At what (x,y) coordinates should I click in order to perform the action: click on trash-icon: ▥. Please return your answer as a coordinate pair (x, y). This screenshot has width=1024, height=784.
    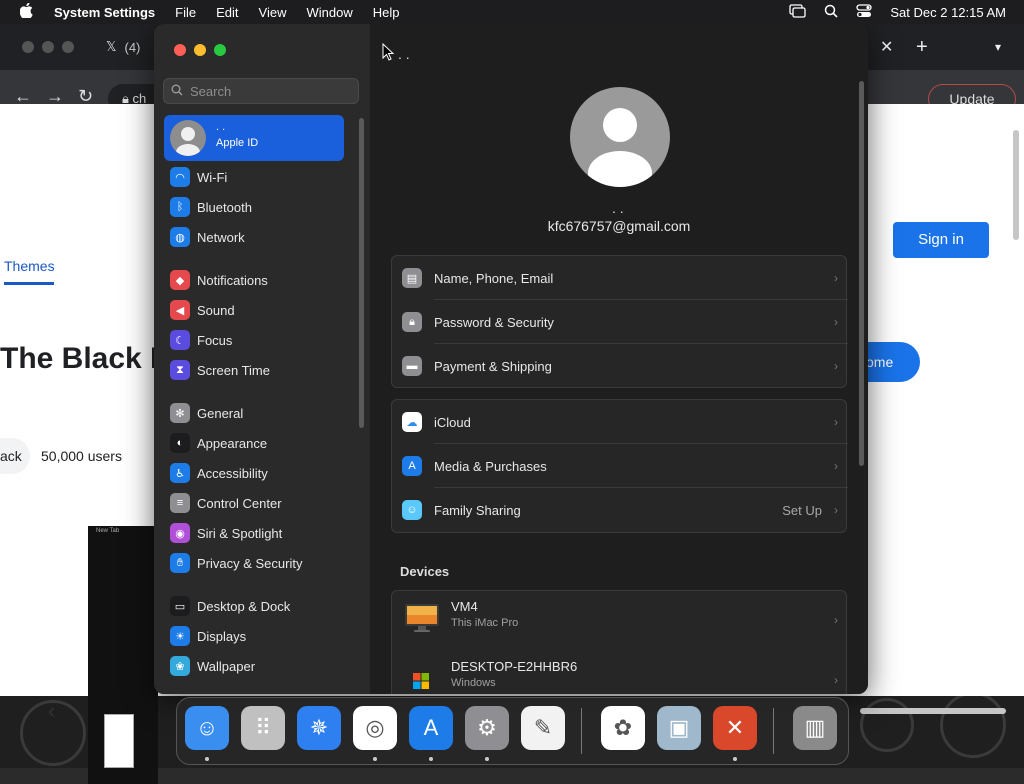
    Looking at the image, I should click on (815, 728).